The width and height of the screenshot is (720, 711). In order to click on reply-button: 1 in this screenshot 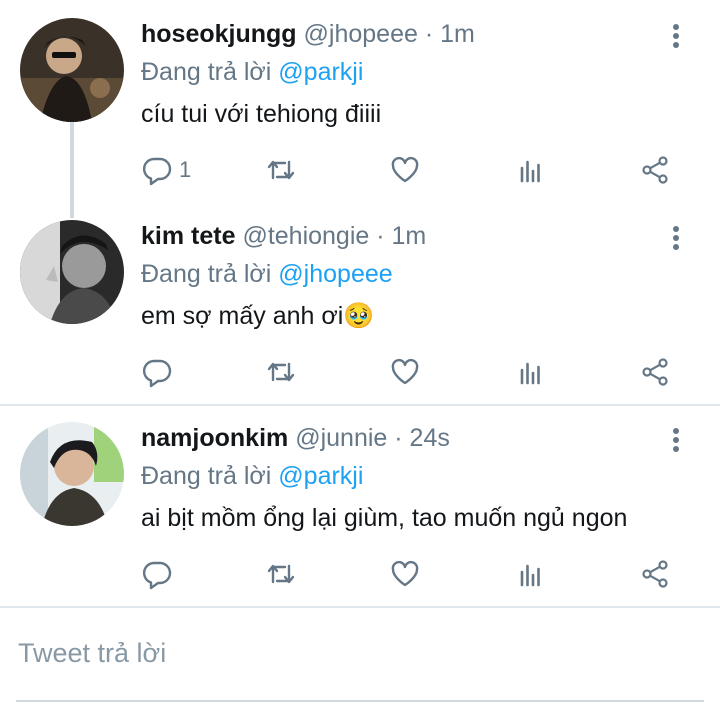, I will do `click(166, 170)`.